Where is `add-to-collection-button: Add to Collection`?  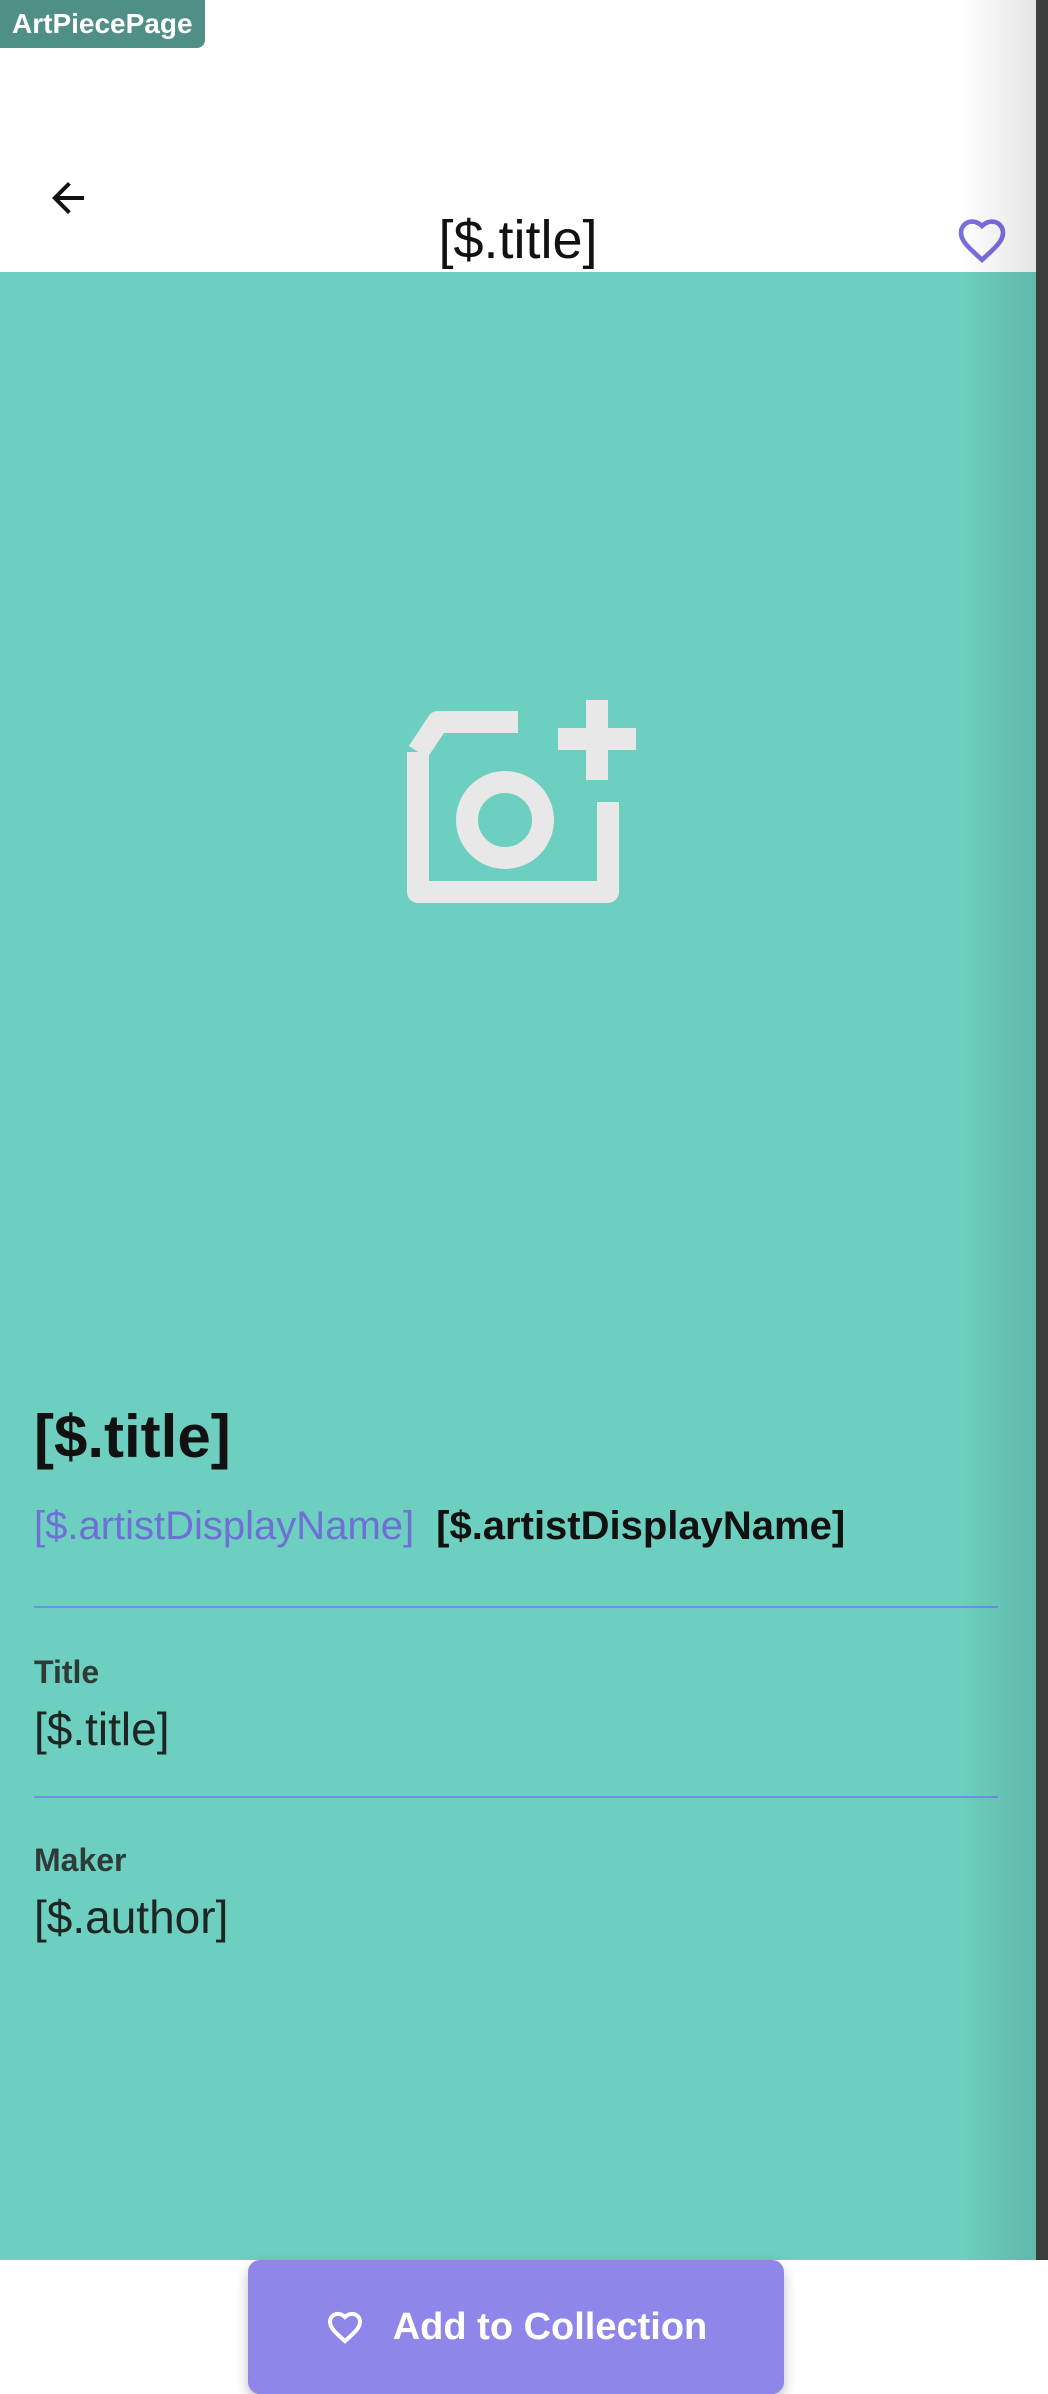 add-to-collection-button: Add to Collection is located at coordinates (516, 2327).